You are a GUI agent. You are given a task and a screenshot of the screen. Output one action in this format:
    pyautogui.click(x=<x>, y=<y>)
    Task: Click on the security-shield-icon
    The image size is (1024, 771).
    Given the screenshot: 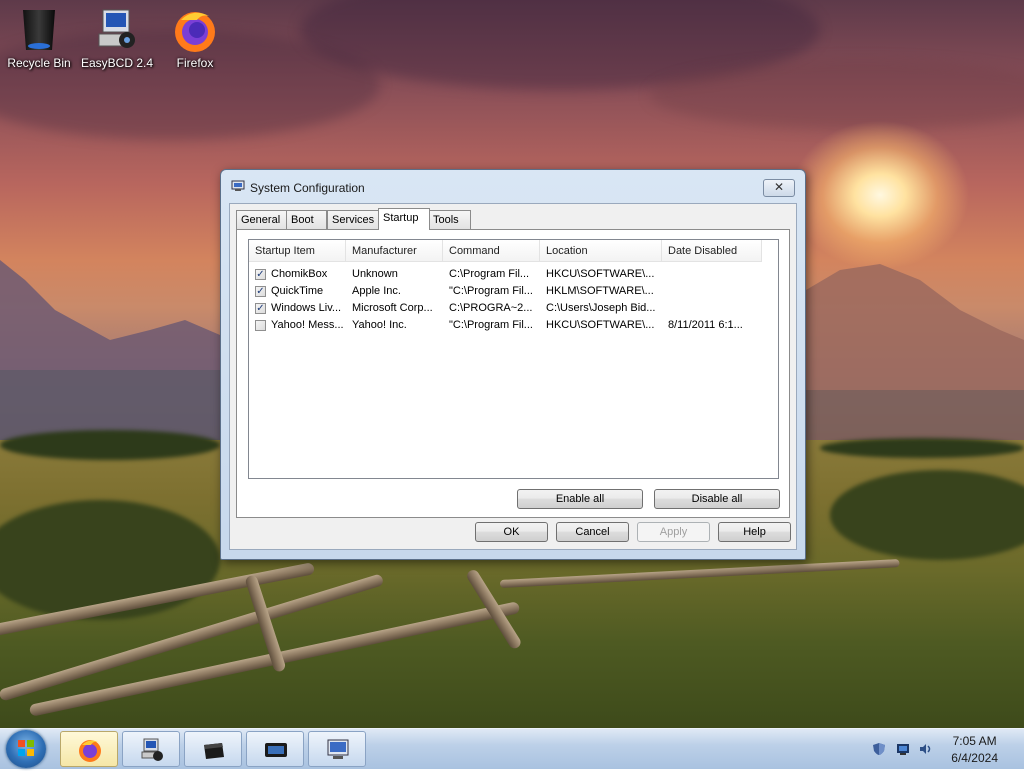 What is the action you would take?
    pyautogui.click(x=879, y=749)
    